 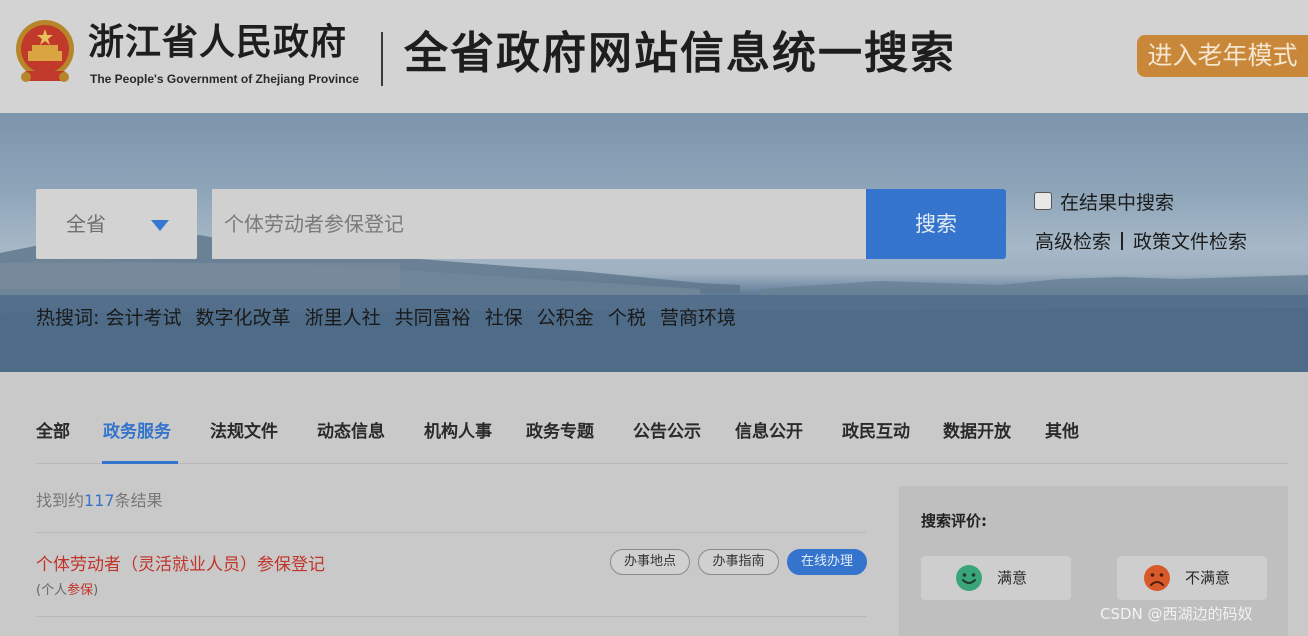 I want to click on advanced-search-links: 高级检索 政策文件检索, so click(x=1141, y=240).